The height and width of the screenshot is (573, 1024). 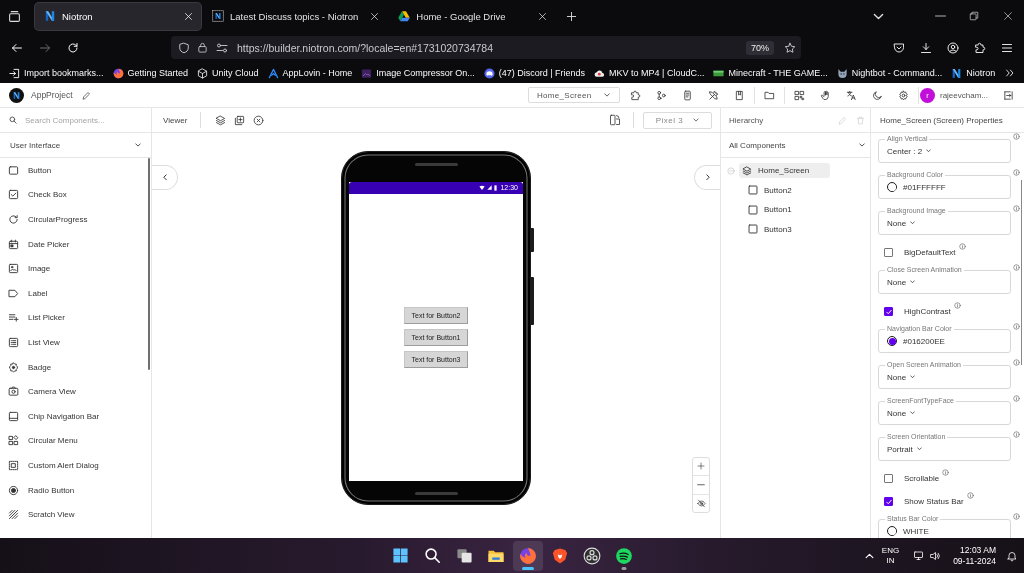 What do you see at coordinates (222, 47) in the screenshot?
I see `sliders-icon` at bounding box center [222, 47].